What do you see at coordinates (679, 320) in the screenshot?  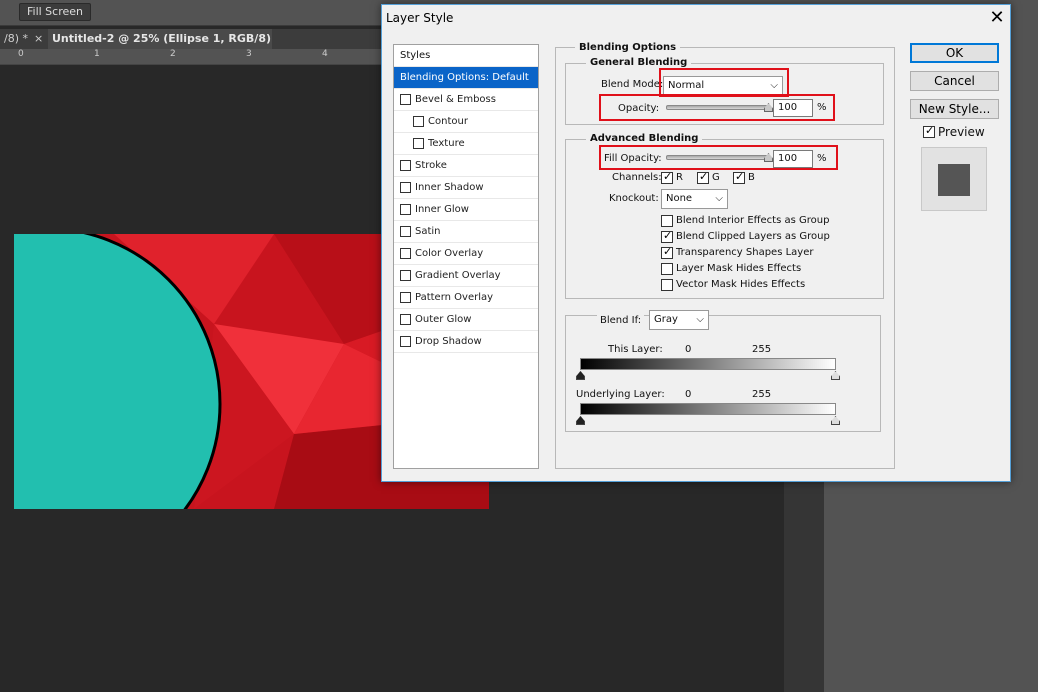 I see `blend-if-select: Gray ⌵` at bounding box center [679, 320].